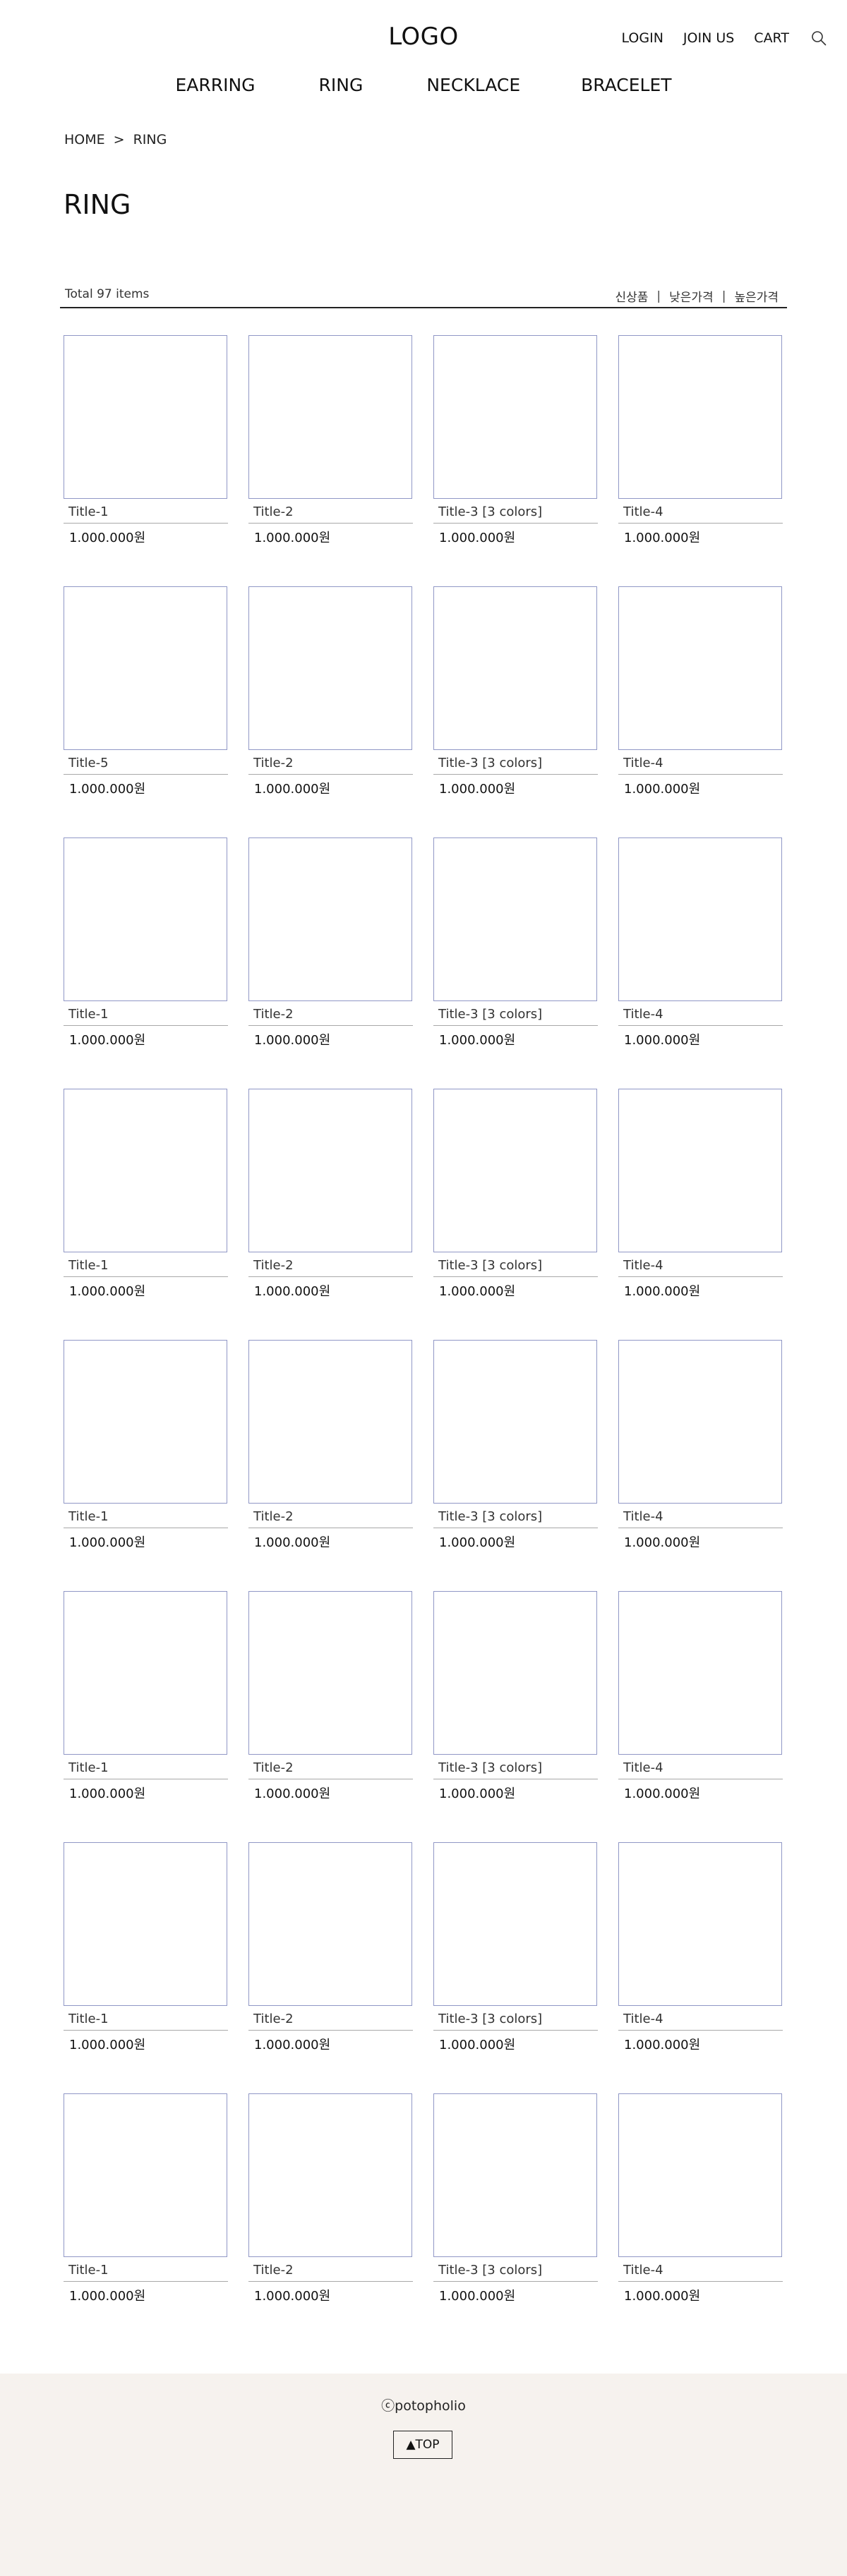 The height and width of the screenshot is (2576, 847). Describe the element at coordinates (473, 85) in the screenshot. I see `nav-necklace: NECKLACE` at that location.